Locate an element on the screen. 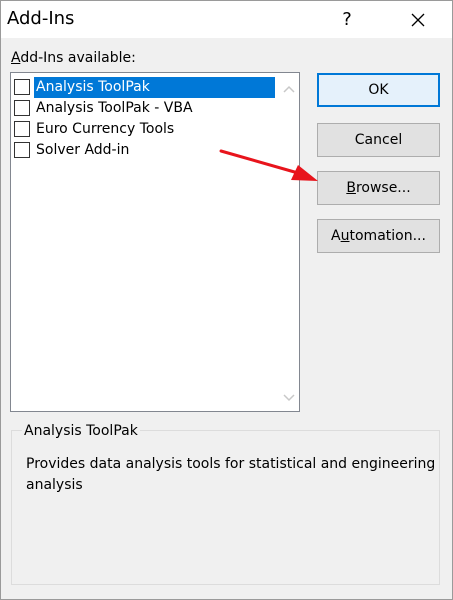 The height and width of the screenshot is (600, 453). list-item-label: Euro Currency Tools is located at coordinates (105, 128).